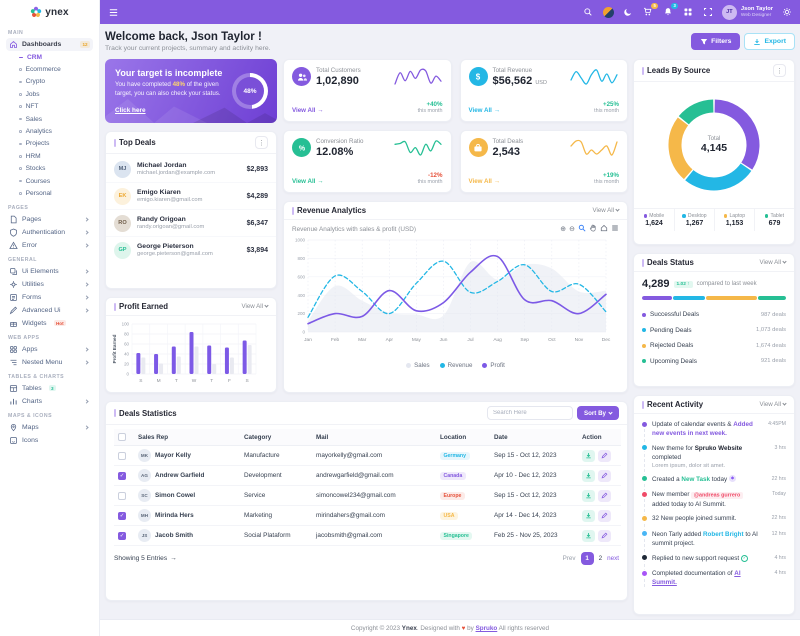  What do you see at coordinates (628, 12) in the screenshot?
I see `dark-mode-moon-icon` at bounding box center [628, 12].